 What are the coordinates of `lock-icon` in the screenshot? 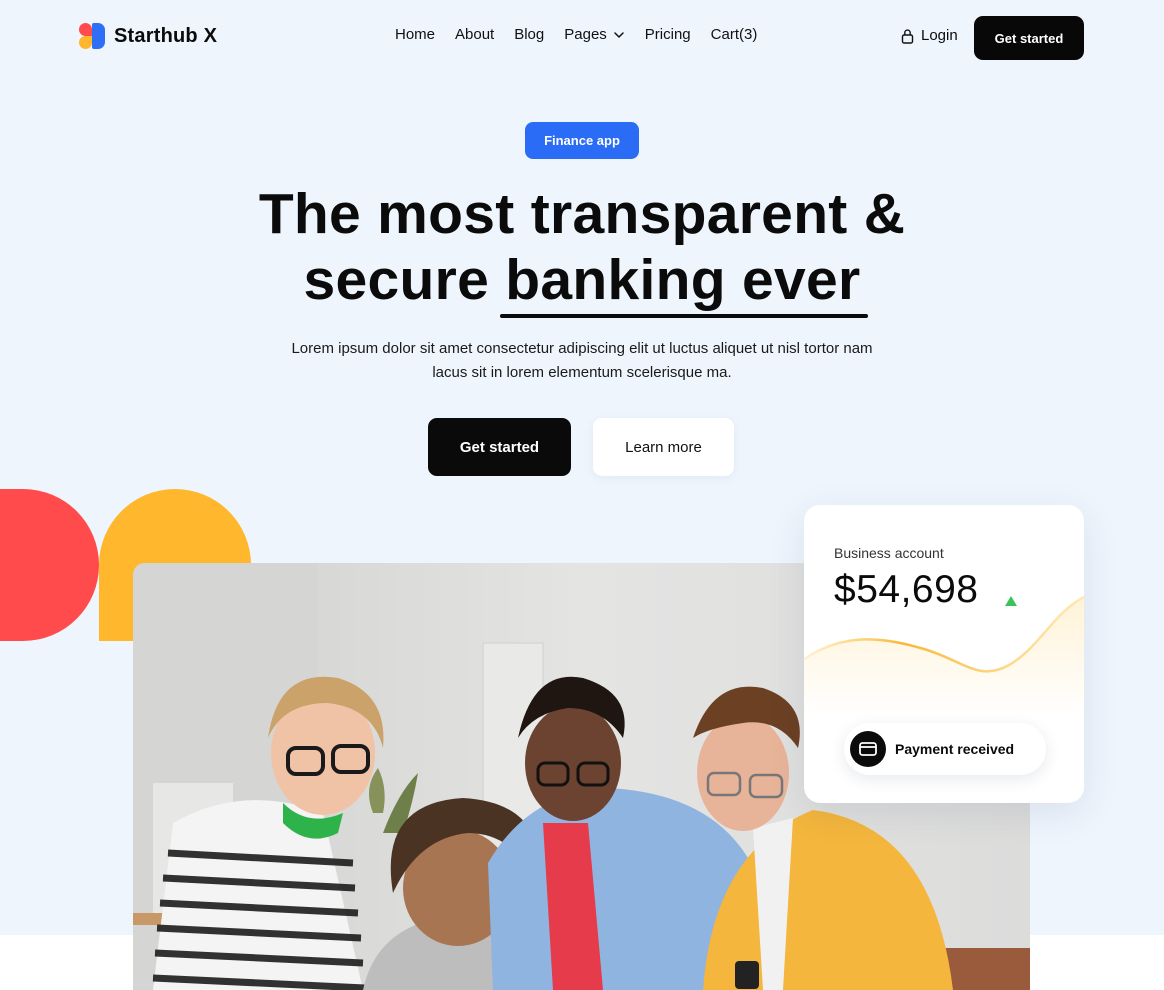 It's located at (907, 36).